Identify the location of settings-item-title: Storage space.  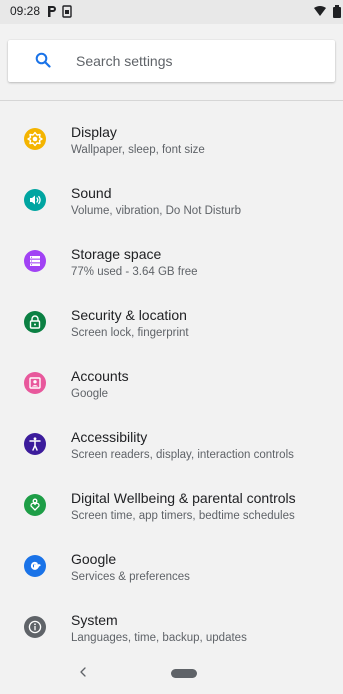
(116, 254).